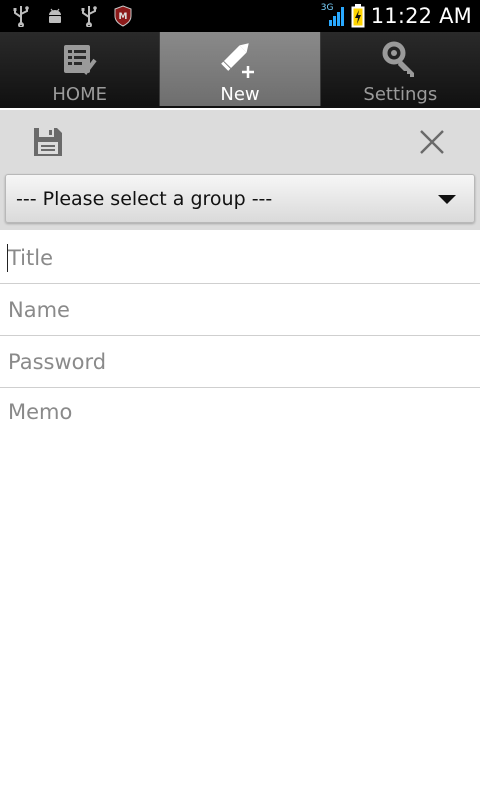  I want to click on android-debug-icon, so click(55, 16).